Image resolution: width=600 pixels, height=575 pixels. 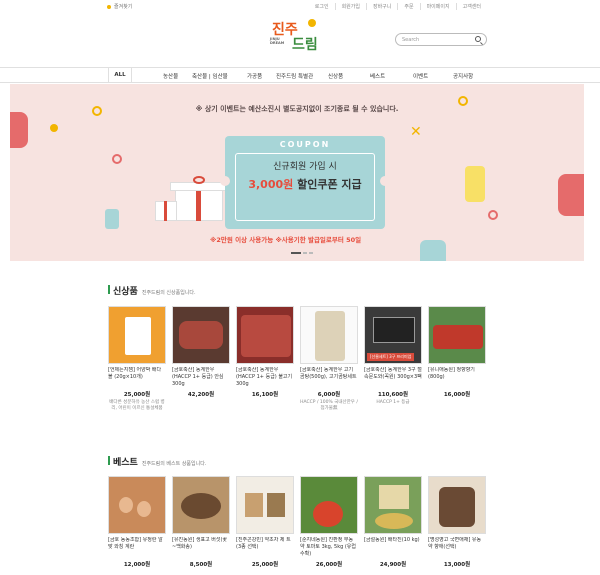 What do you see at coordinates (199, 180) in the screenshot?
I see `gift-bow` at bounding box center [199, 180].